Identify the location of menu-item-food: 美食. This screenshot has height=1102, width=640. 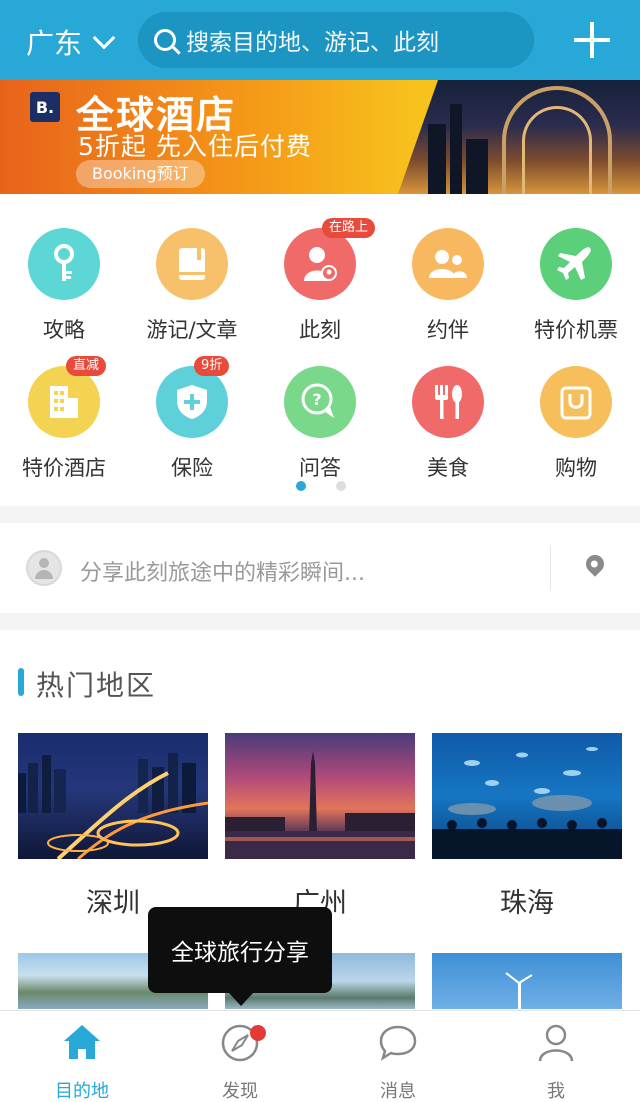
(448, 424).